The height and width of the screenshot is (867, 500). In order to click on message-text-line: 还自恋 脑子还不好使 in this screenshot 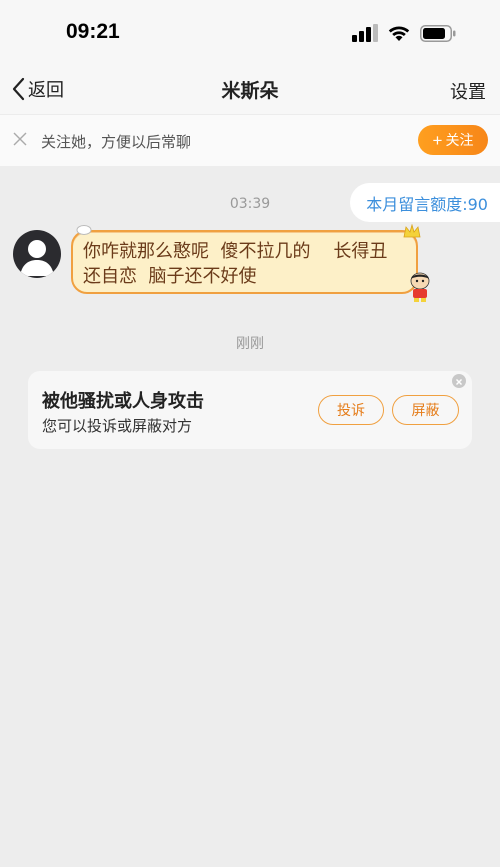, I will do `click(170, 276)`.